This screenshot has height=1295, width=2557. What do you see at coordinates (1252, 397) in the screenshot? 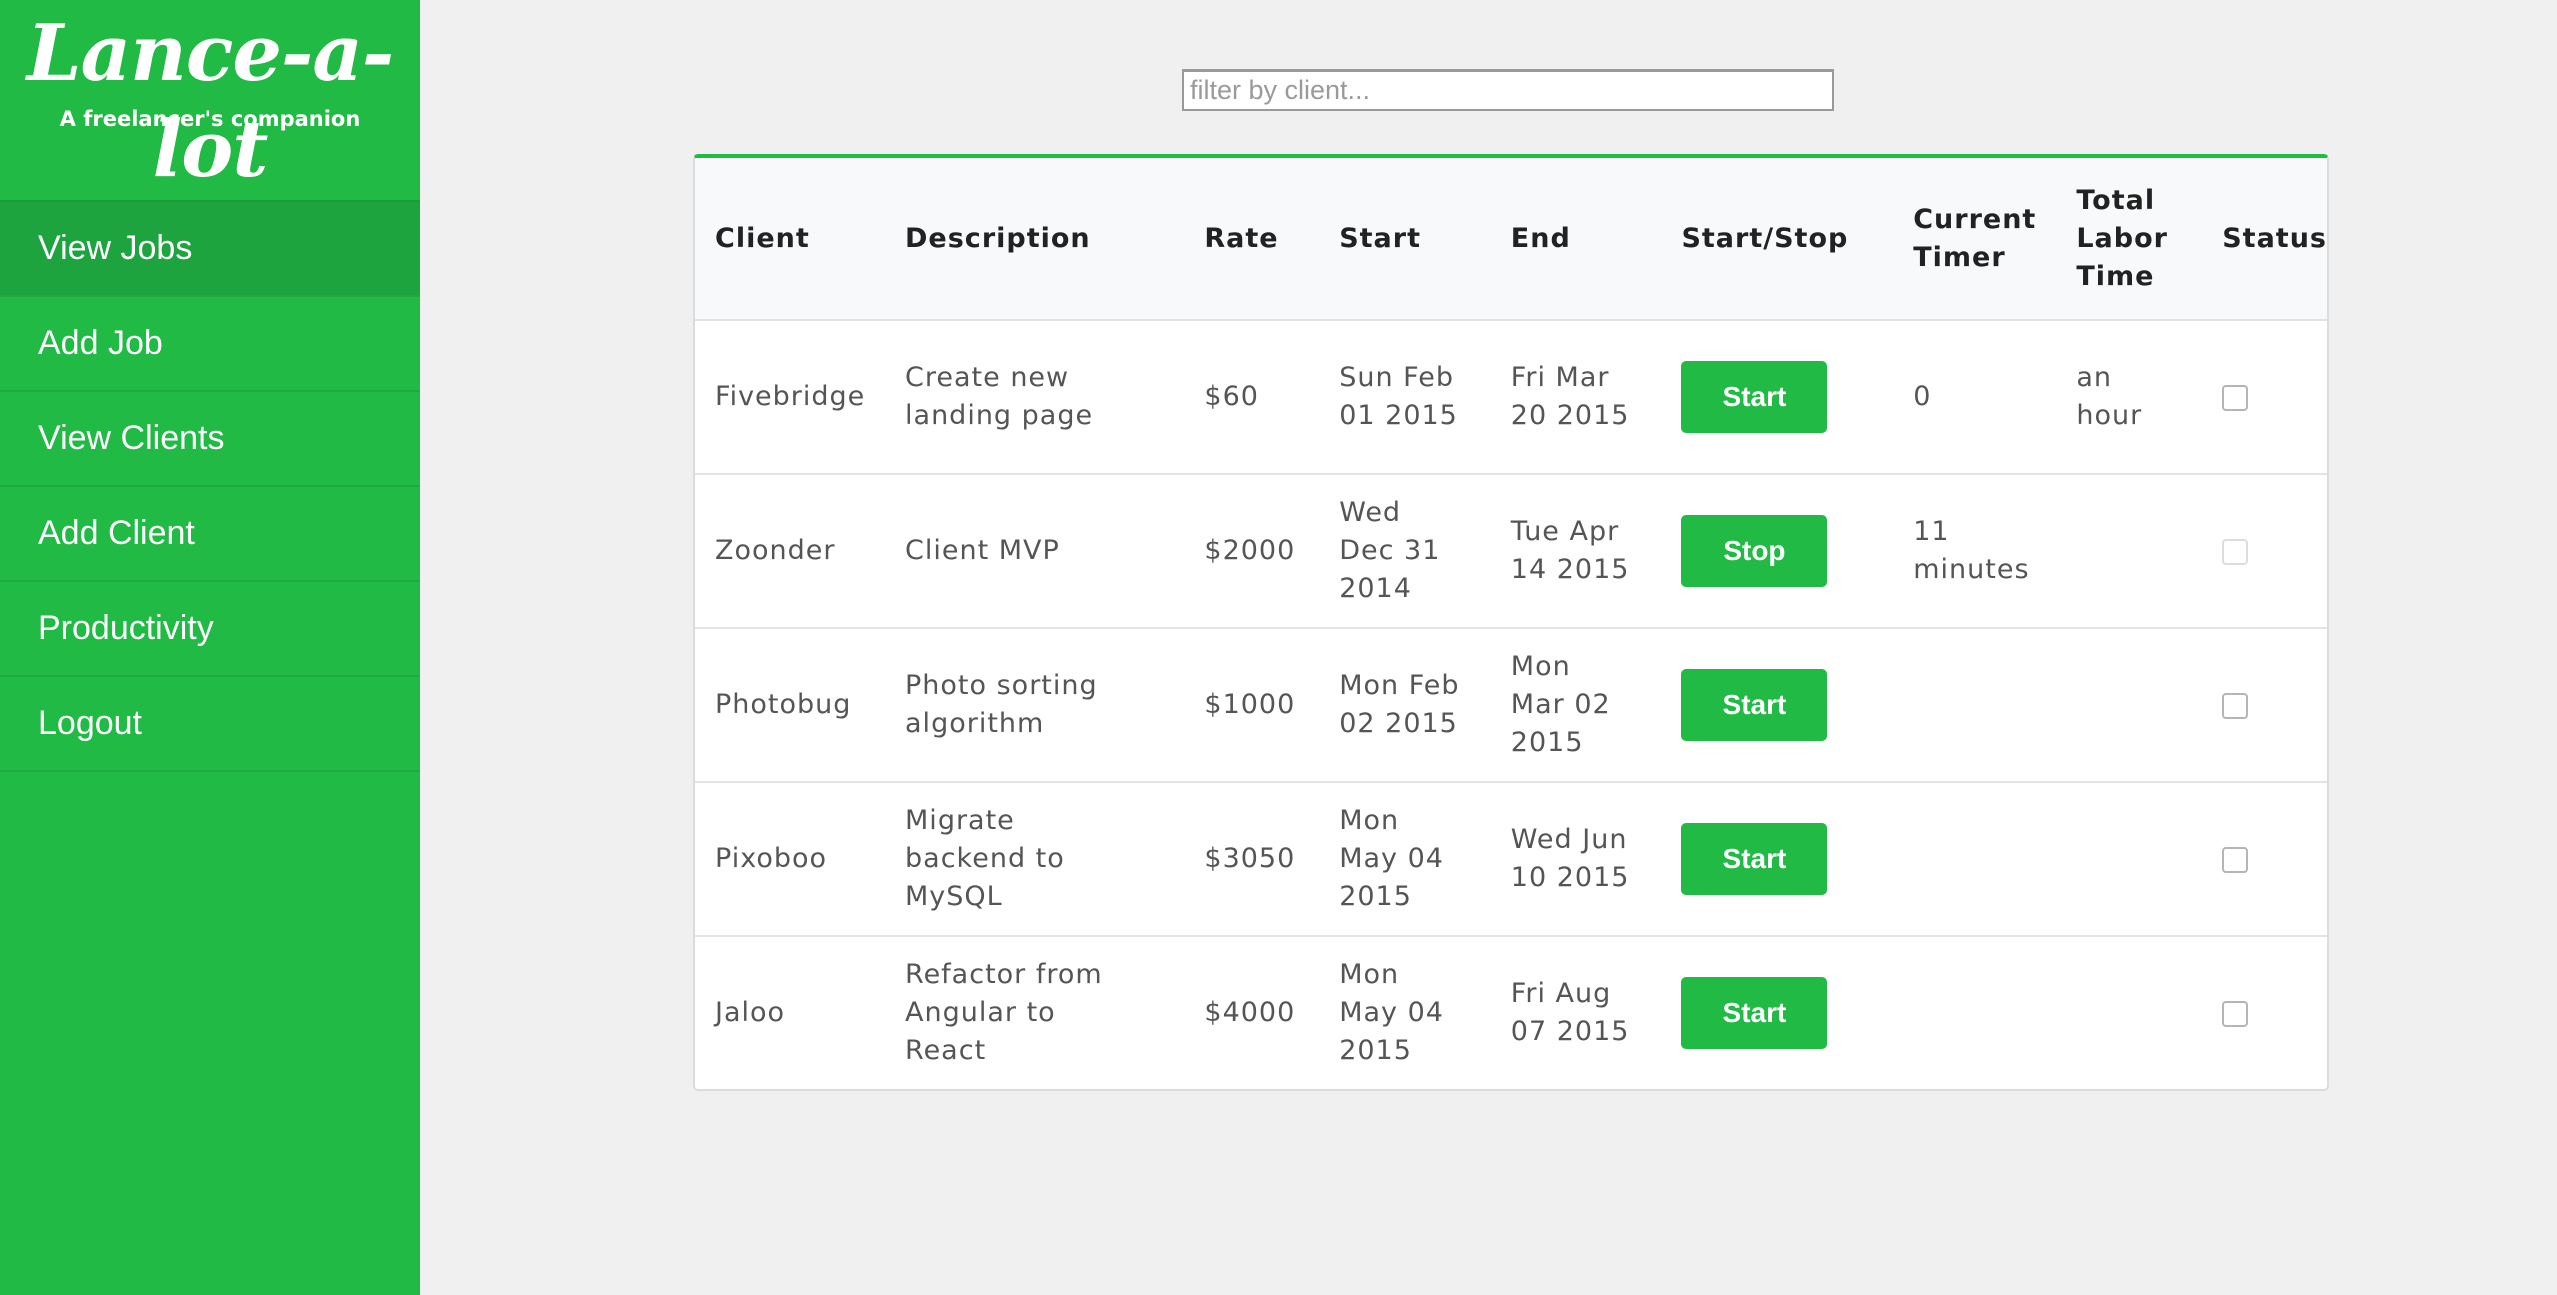
I see `cell-rate: $60` at bounding box center [1252, 397].